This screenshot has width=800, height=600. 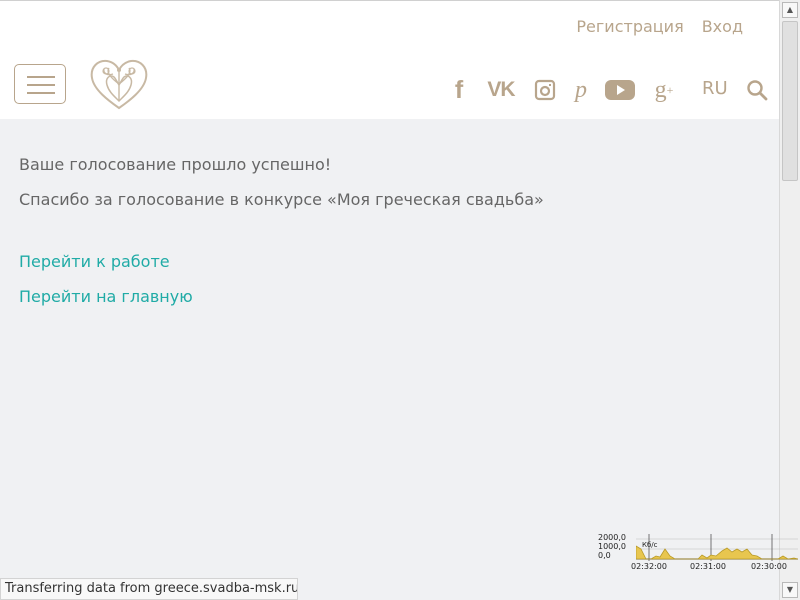 I want to click on go-home-link: Перейти на главную, so click(x=106, y=297).